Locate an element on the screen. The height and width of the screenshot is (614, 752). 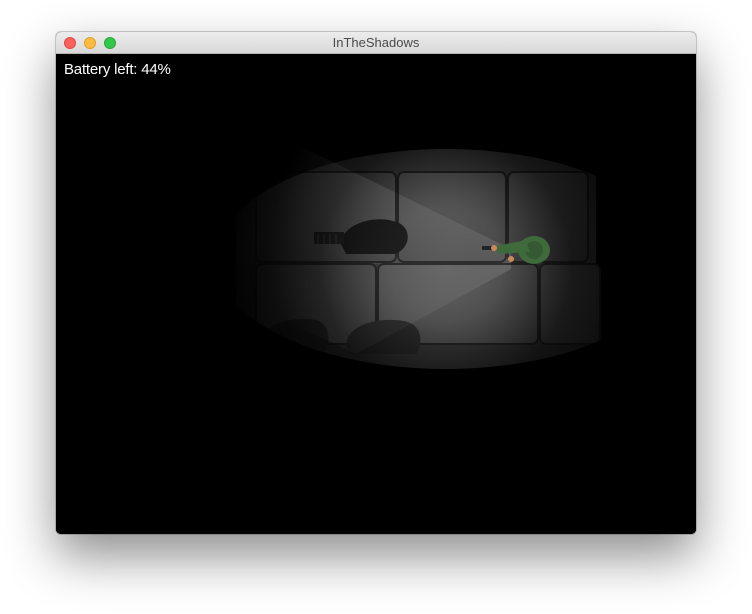
flashlight-icon is located at coordinates (487, 248).